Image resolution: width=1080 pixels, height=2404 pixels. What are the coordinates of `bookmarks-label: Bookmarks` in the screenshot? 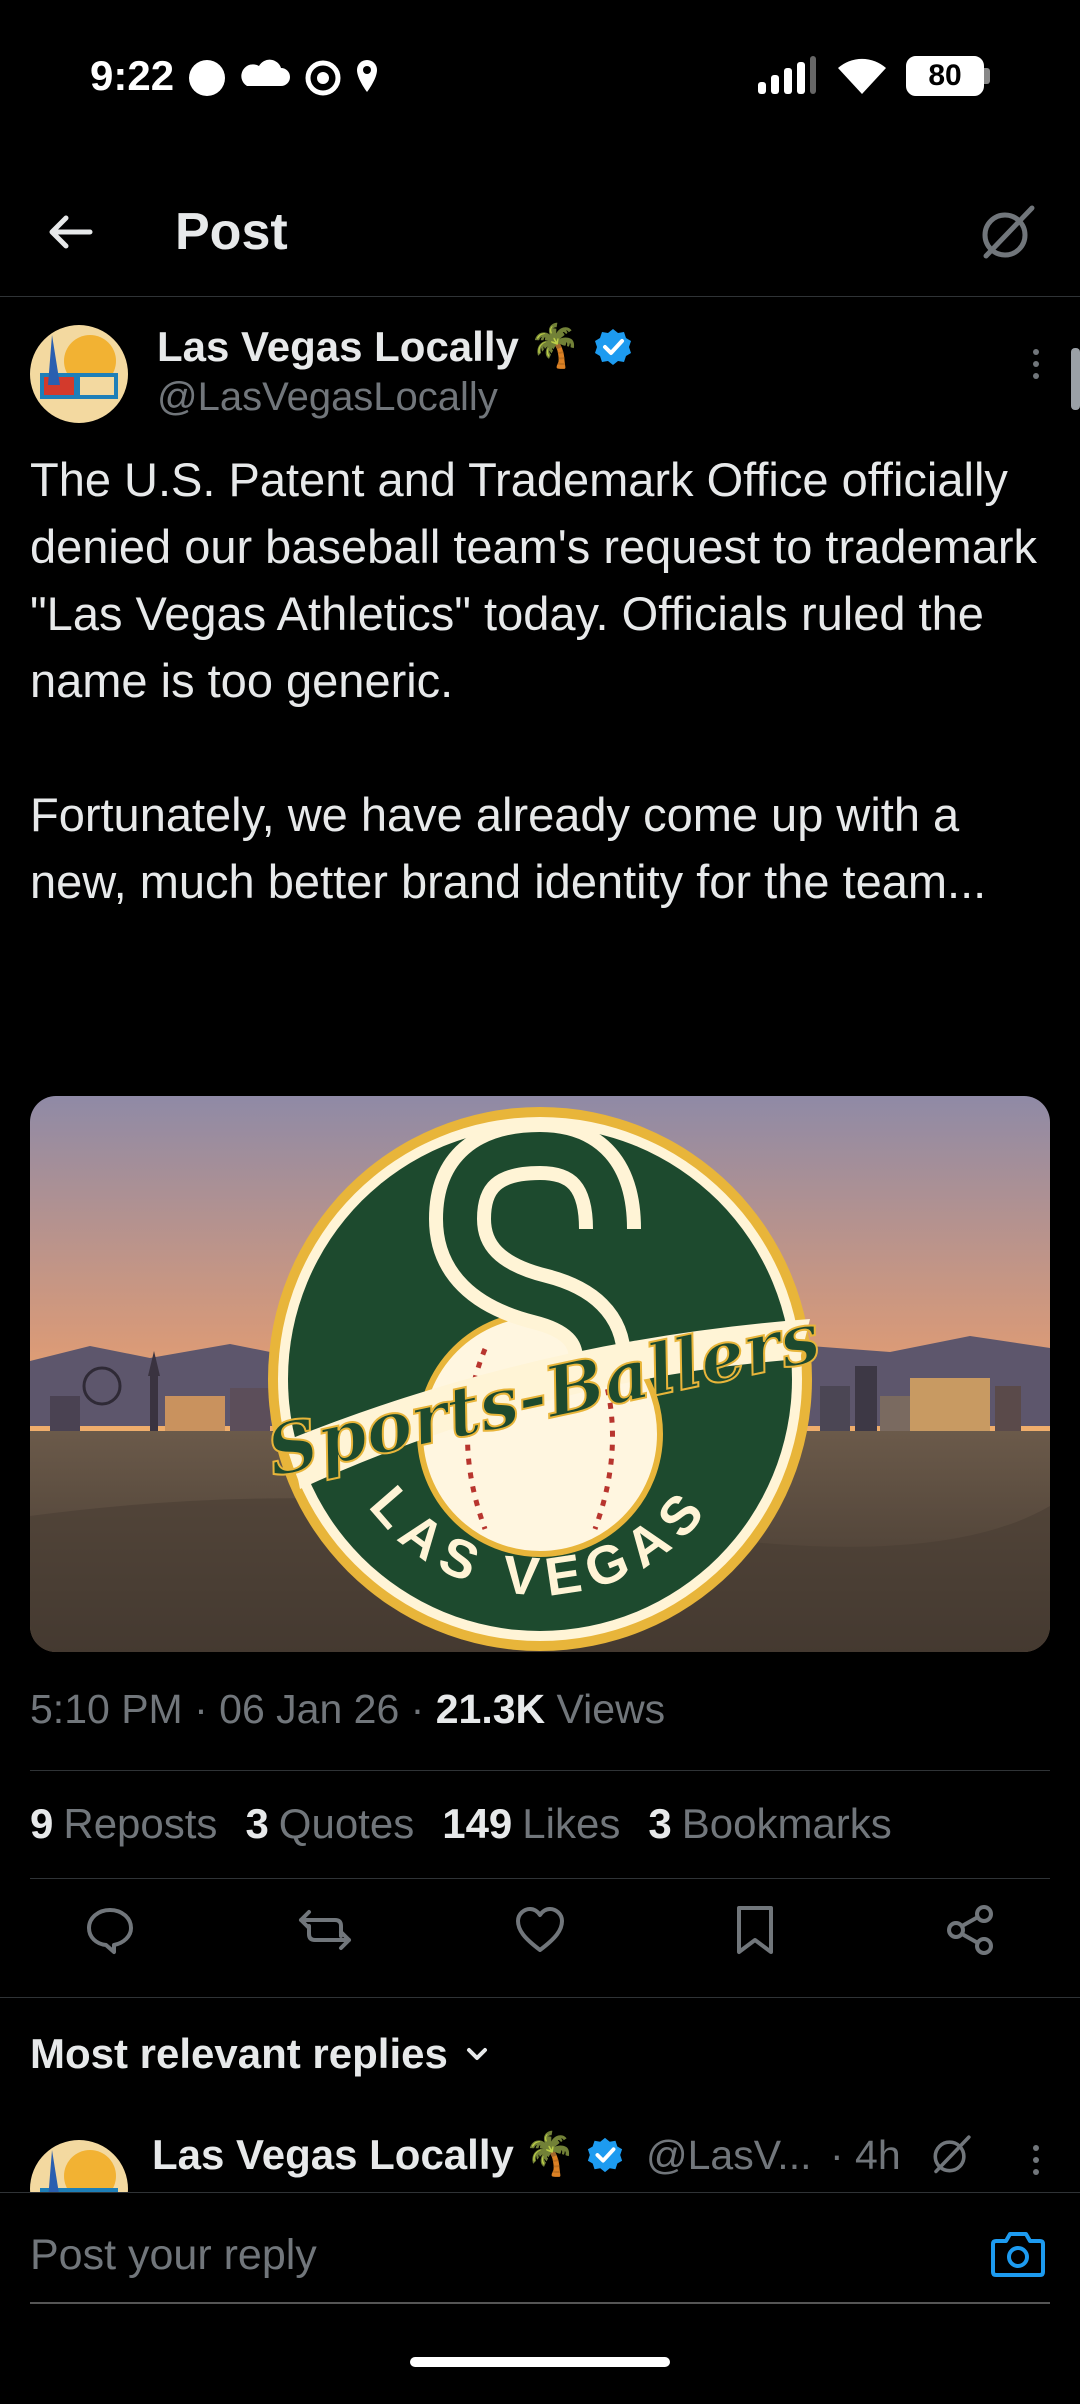 It's located at (786, 1823).